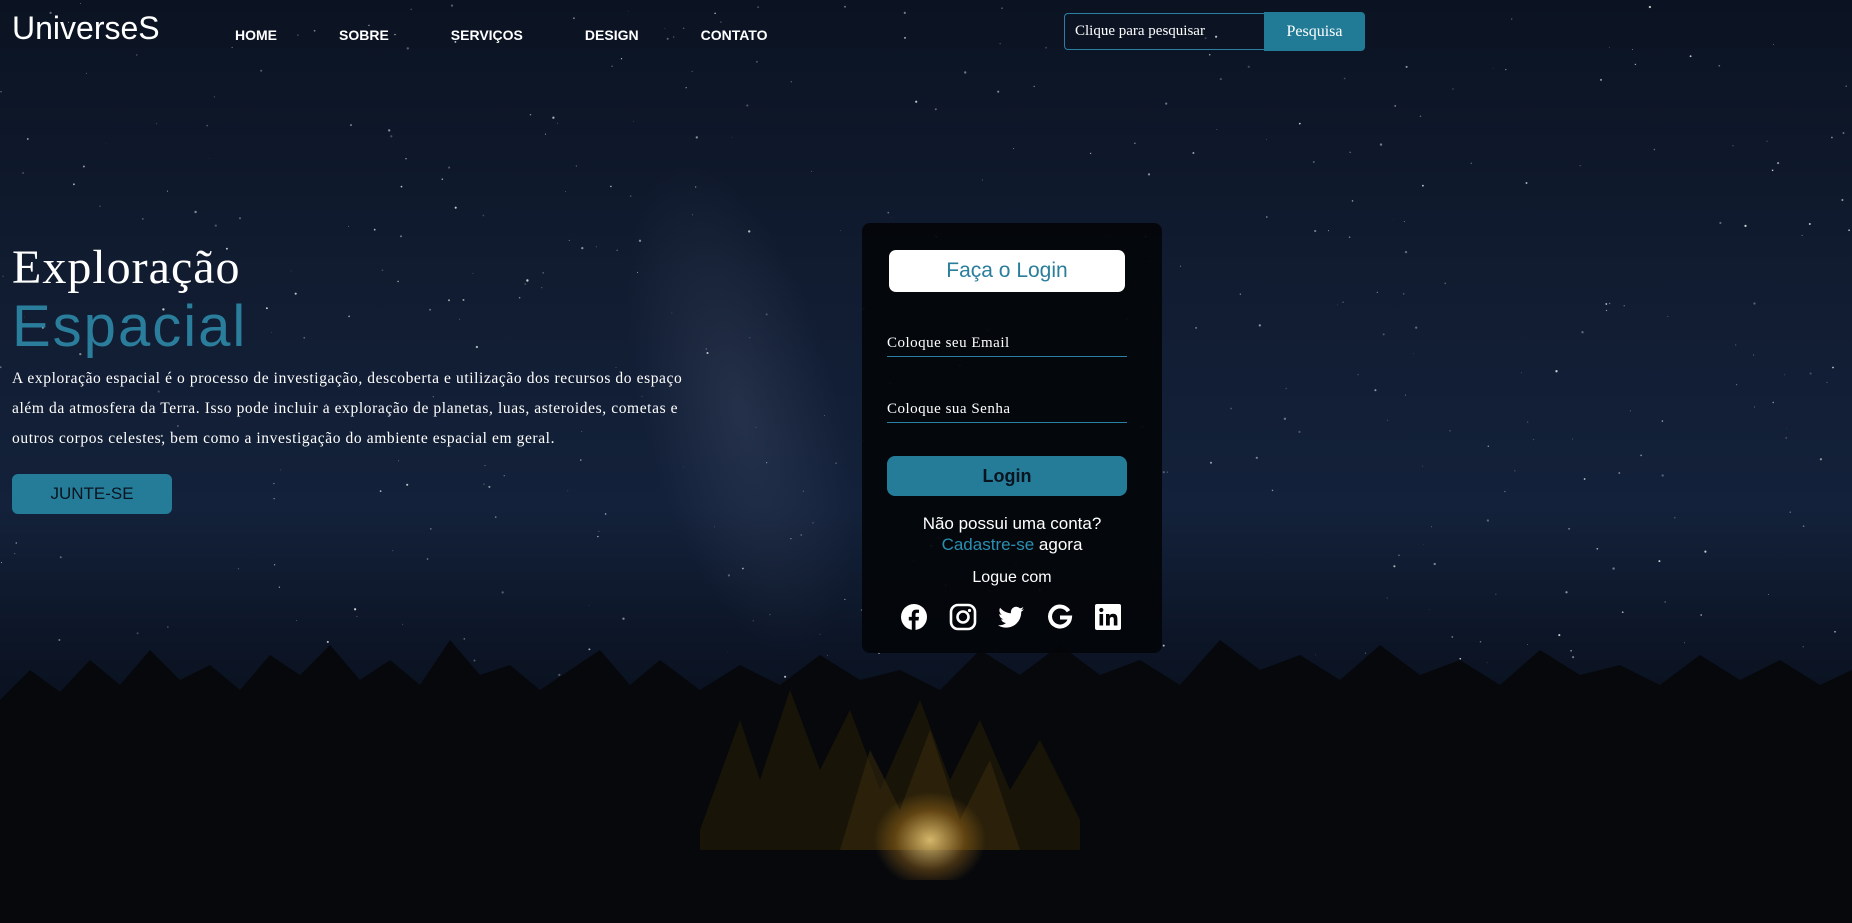 Image resolution: width=1852 pixels, height=923 pixels. What do you see at coordinates (1007, 344) in the screenshot?
I see `email-field` at bounding box center [1007, 344].